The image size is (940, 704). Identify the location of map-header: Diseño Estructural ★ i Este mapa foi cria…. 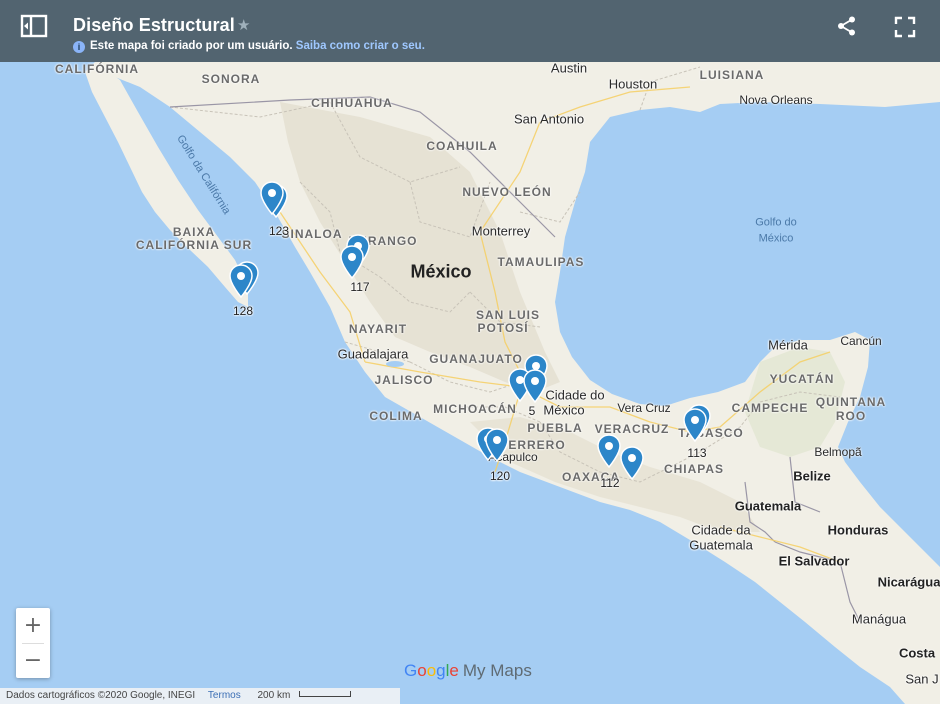
(470, 31).